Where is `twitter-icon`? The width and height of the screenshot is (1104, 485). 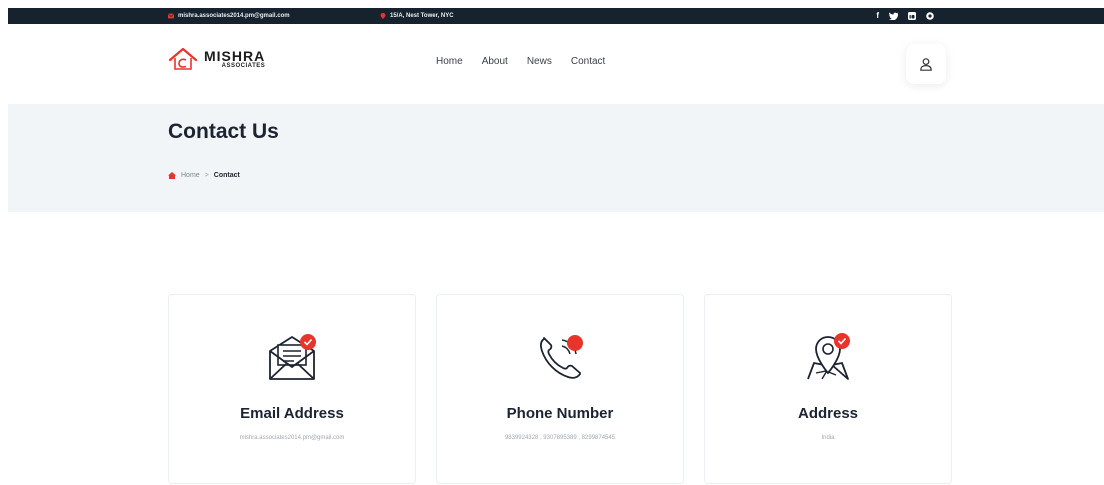 twitter-icon is located at coordinates (893, 16).